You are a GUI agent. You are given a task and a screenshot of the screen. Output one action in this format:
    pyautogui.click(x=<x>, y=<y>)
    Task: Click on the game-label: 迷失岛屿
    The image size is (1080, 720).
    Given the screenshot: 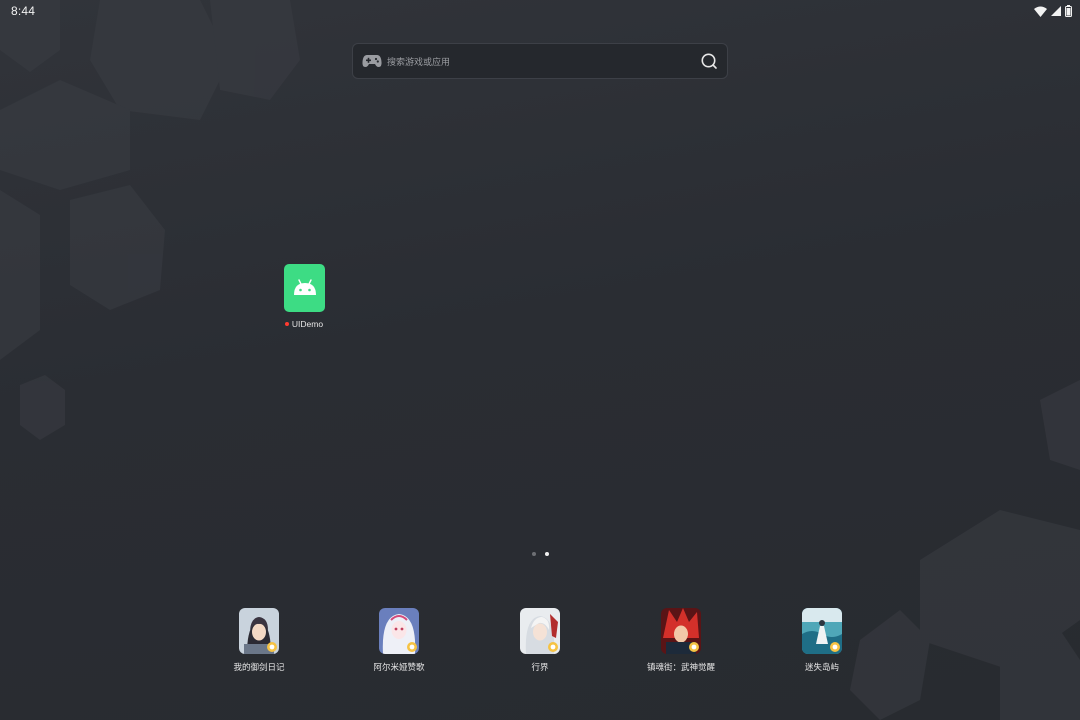 What is the action you would take?
    pyautogui.click(x=821, y=667)
    